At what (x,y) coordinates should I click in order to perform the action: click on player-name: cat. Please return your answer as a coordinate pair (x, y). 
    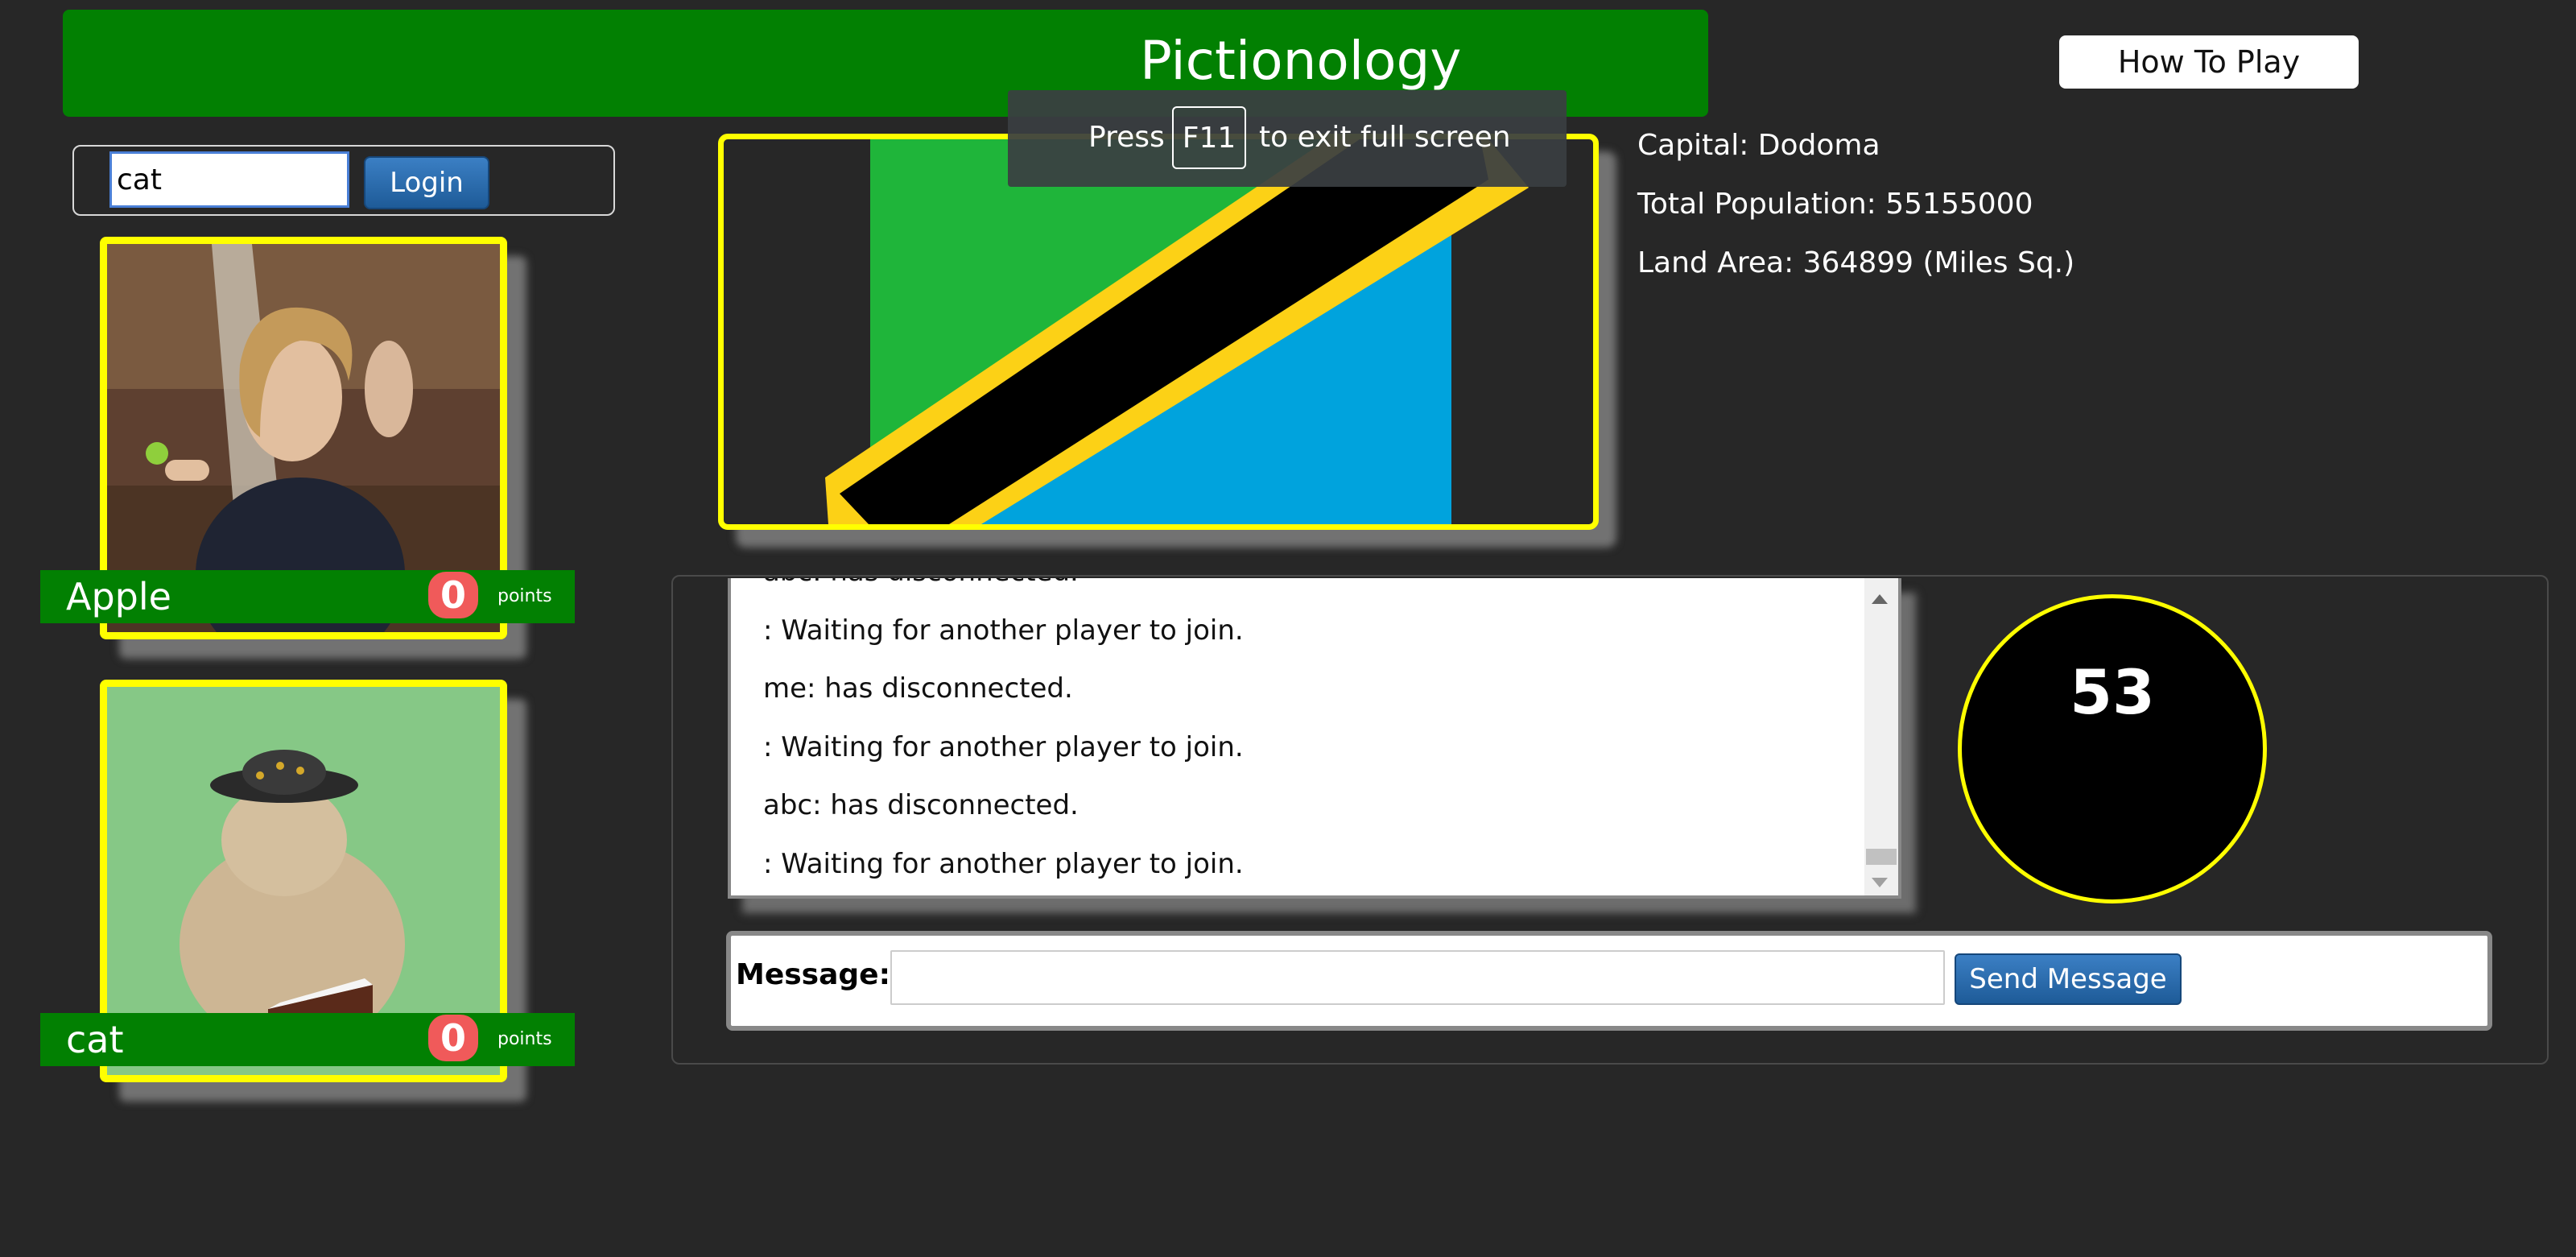
    Looking at the image, I should click on (95, 1039).